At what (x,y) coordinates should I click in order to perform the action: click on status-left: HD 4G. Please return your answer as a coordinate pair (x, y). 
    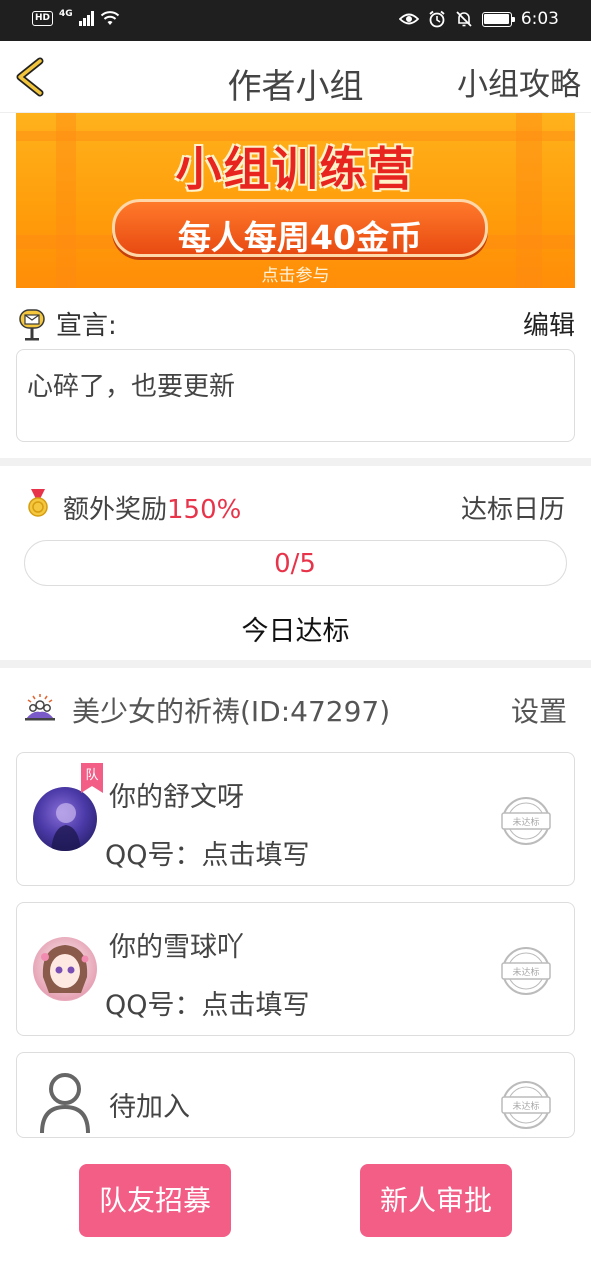
    Looking at the image, I should click on (76, 17).